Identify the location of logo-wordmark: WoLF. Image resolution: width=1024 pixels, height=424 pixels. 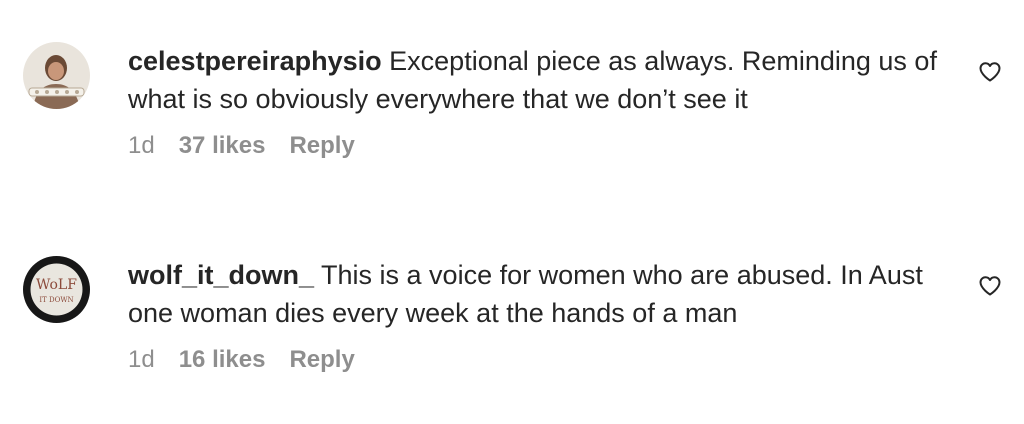
(56, 285).